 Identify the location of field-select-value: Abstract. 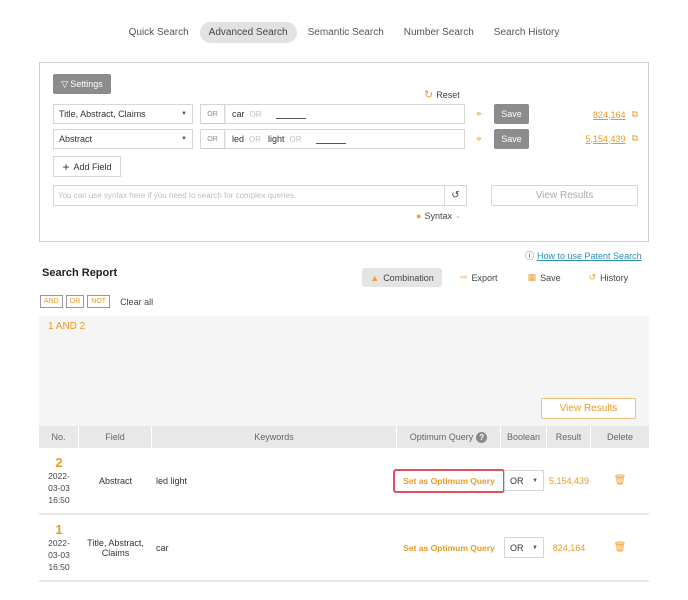
(76, 139).